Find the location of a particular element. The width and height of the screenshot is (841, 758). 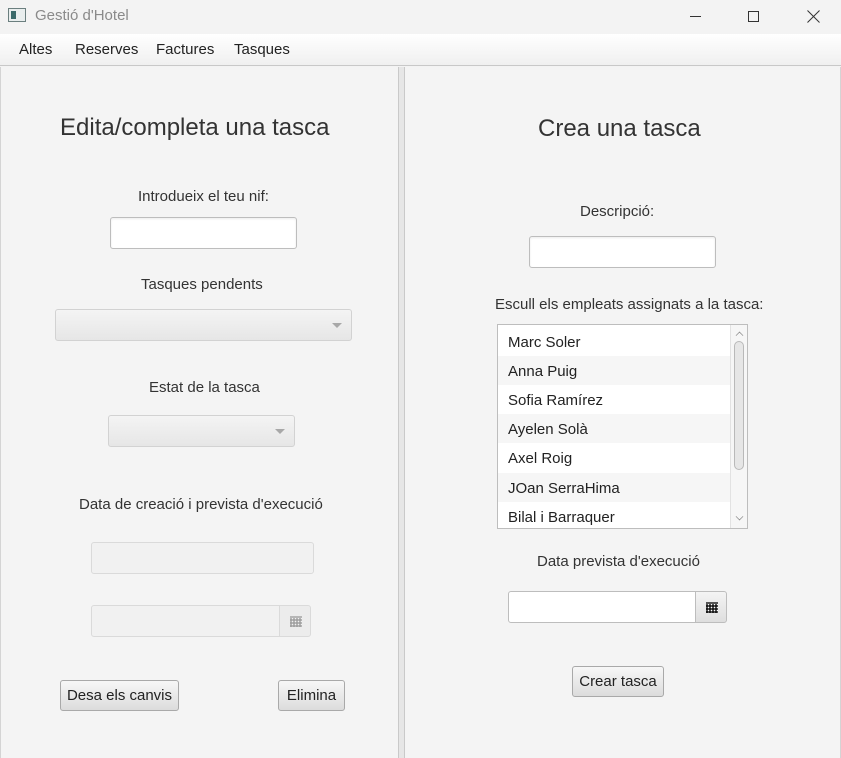

list-item: Sofia Ramírez is located at coordinates (615, 399).